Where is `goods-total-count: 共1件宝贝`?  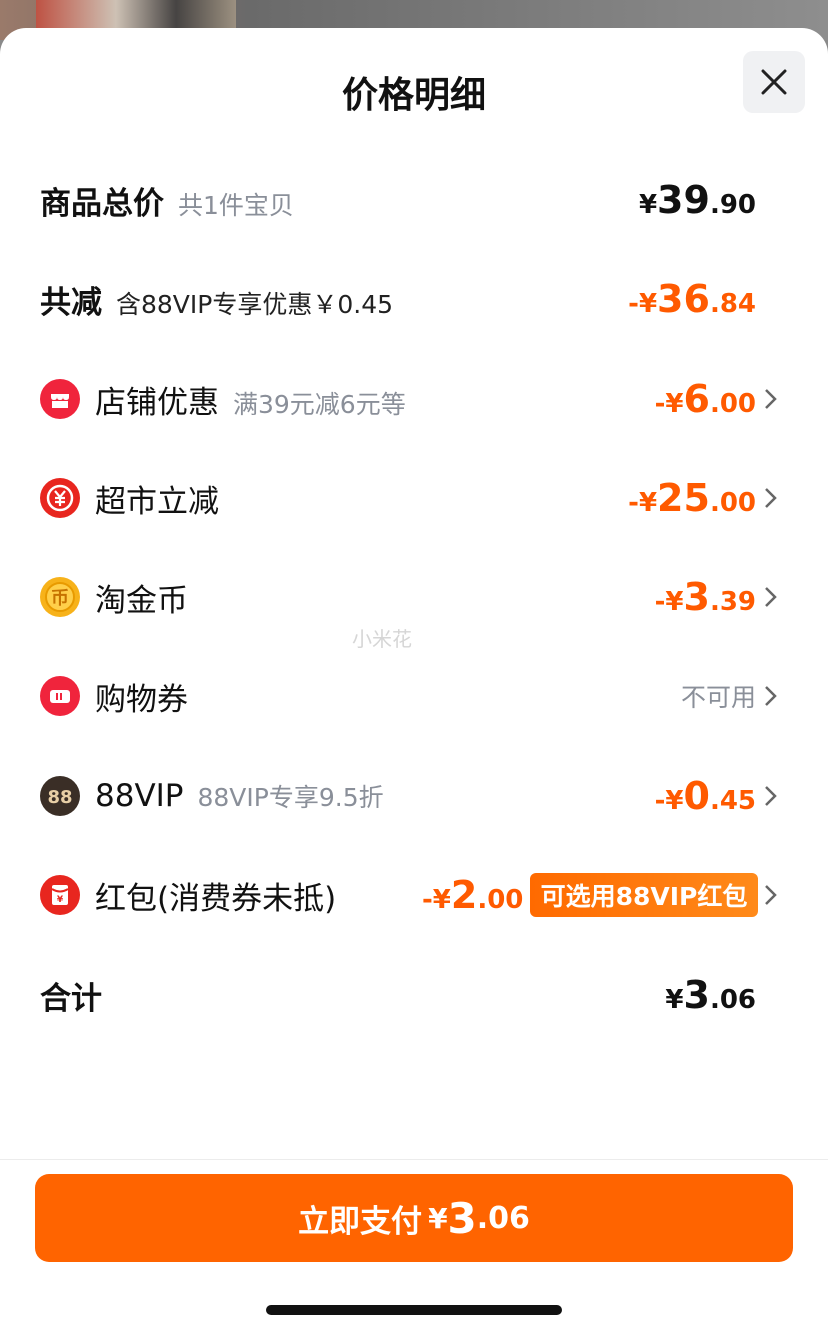 goods-total-count: 共1件宝贝 is located at coordinates (236, 205).